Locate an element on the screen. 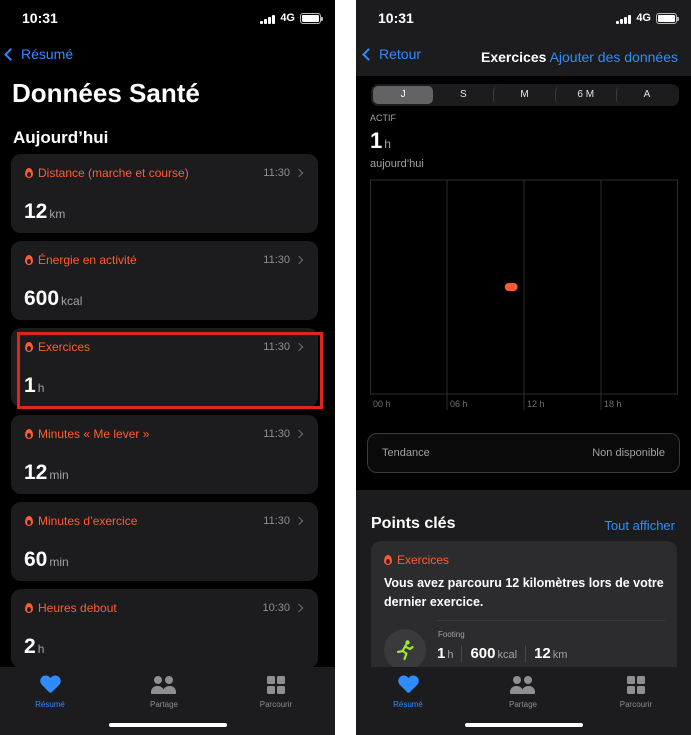 This screenshot has width=691, height=735. stat-distance: 12 km is located at coordinates (554, 653).